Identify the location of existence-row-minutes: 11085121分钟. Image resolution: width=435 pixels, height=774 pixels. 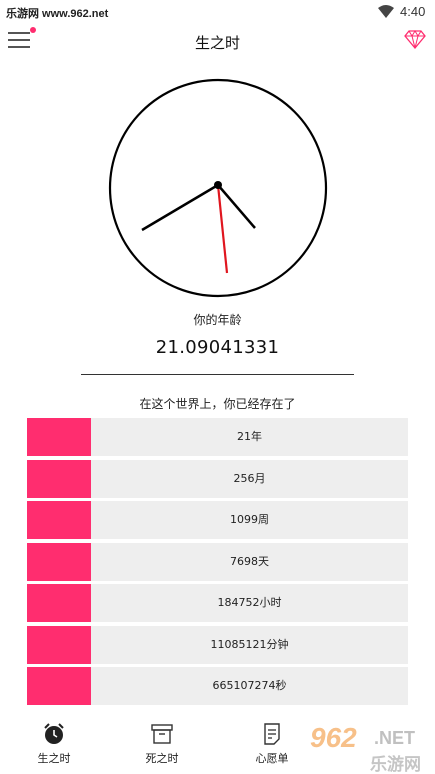
(217, 644).